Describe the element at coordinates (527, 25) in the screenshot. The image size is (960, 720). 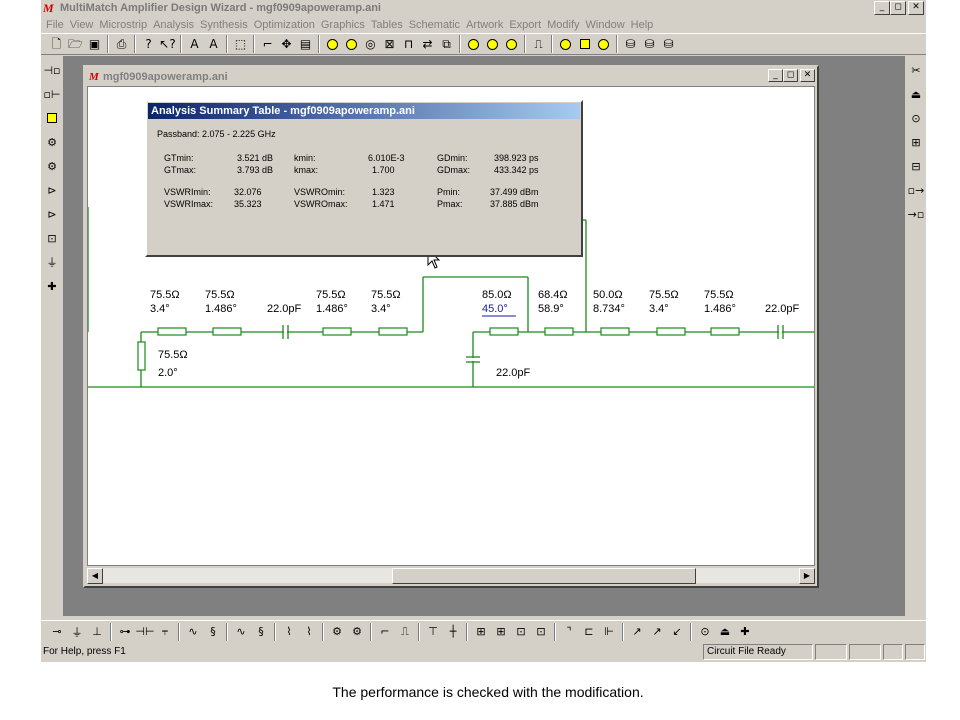
I see `menu-export: Export` at that location.